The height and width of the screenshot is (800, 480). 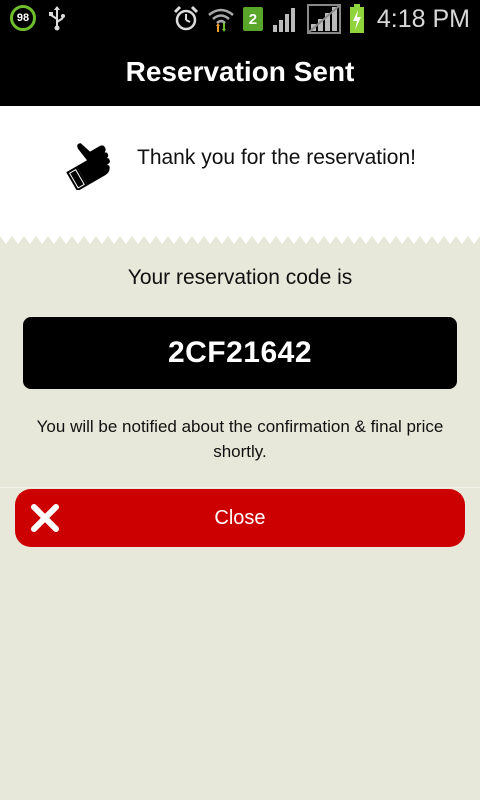 What do you see at coordinates (221, 19) in the screenshot?
I see `wifi-icon` at bounding box center [221, 19].